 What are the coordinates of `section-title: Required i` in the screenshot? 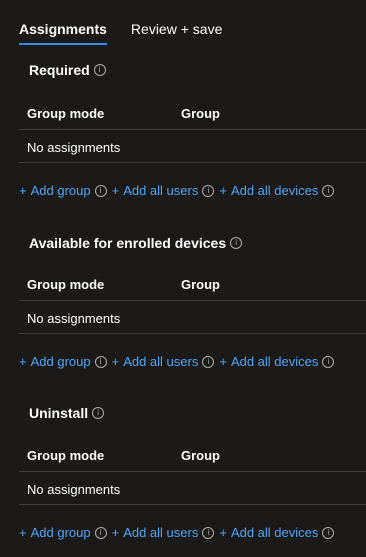 It's located at (67, 70).